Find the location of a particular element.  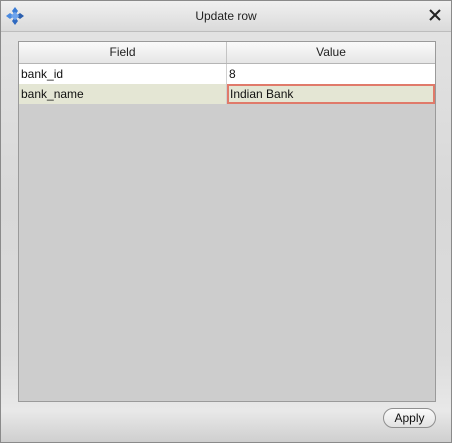

dialog-title: Update row is located at coordinates (226, 16).